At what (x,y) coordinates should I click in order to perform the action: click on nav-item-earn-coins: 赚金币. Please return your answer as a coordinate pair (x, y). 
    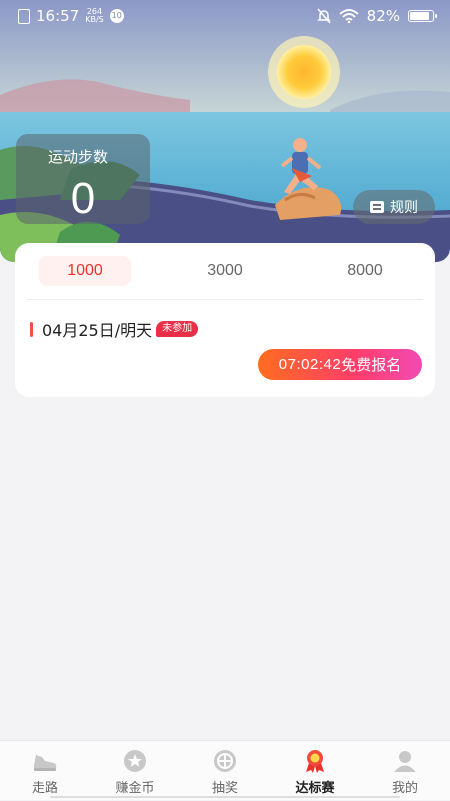
    Looking at the image, I should click on (135, 771).